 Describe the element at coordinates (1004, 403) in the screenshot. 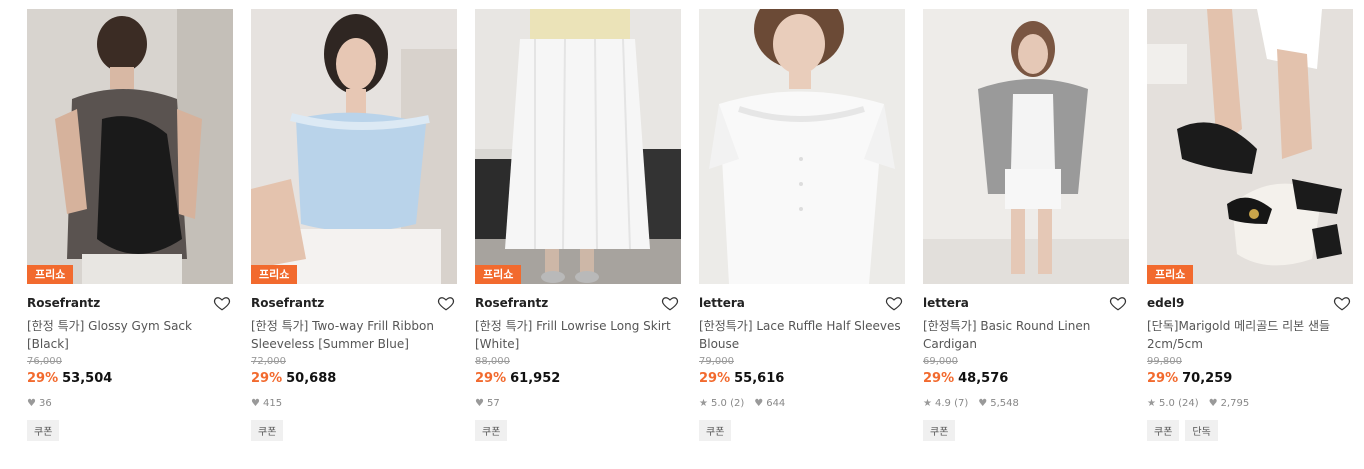

I see `like-count: 5,548` at that location.